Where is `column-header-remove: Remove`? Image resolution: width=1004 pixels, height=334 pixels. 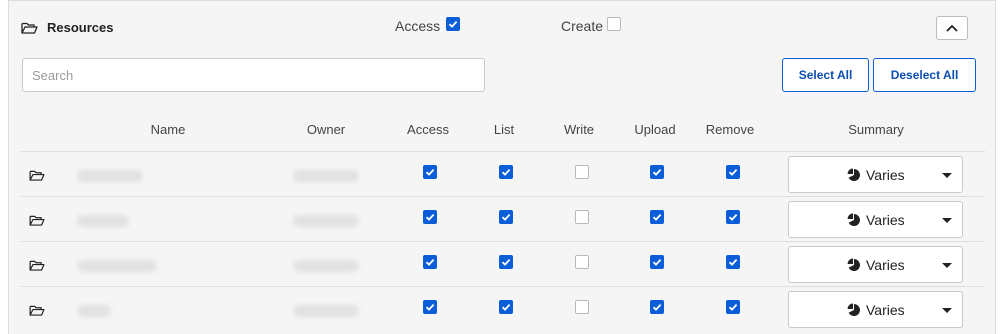 column-header-remove: Remove is located at coordinates (730, 129).